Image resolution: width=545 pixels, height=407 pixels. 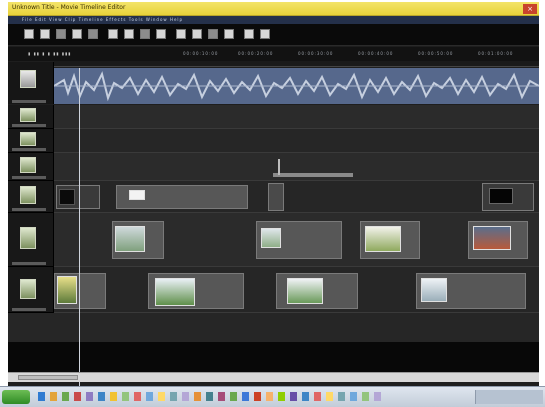 I want to click on playhead, so click(x=79, y=229).